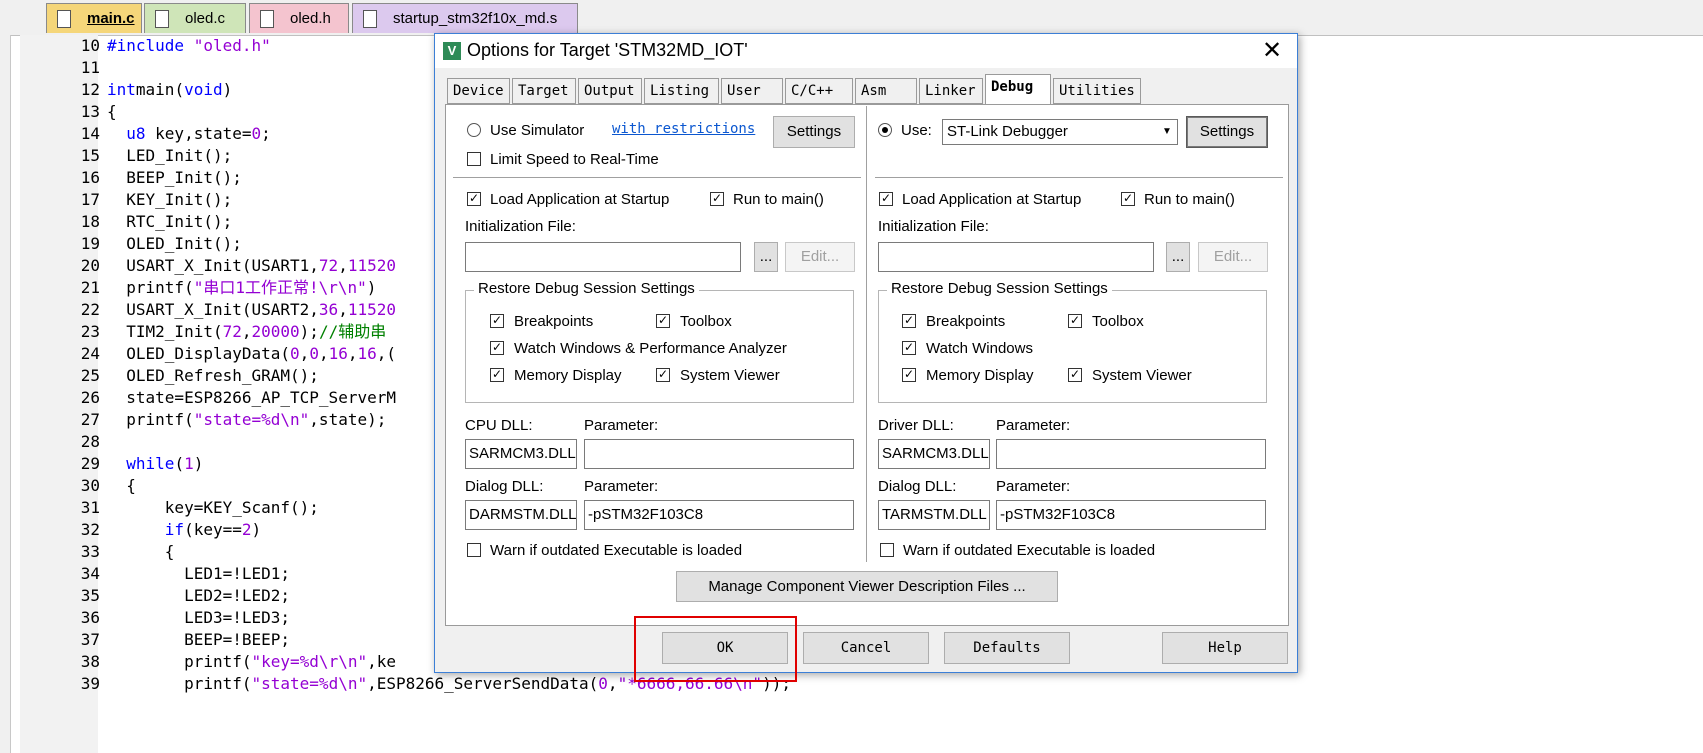 This screenshot has width=1703, height=753. Describe the element at coordinates (1075, 321) in the screenshot. I see `toolbox-checkbox-right: ✓` at that location.